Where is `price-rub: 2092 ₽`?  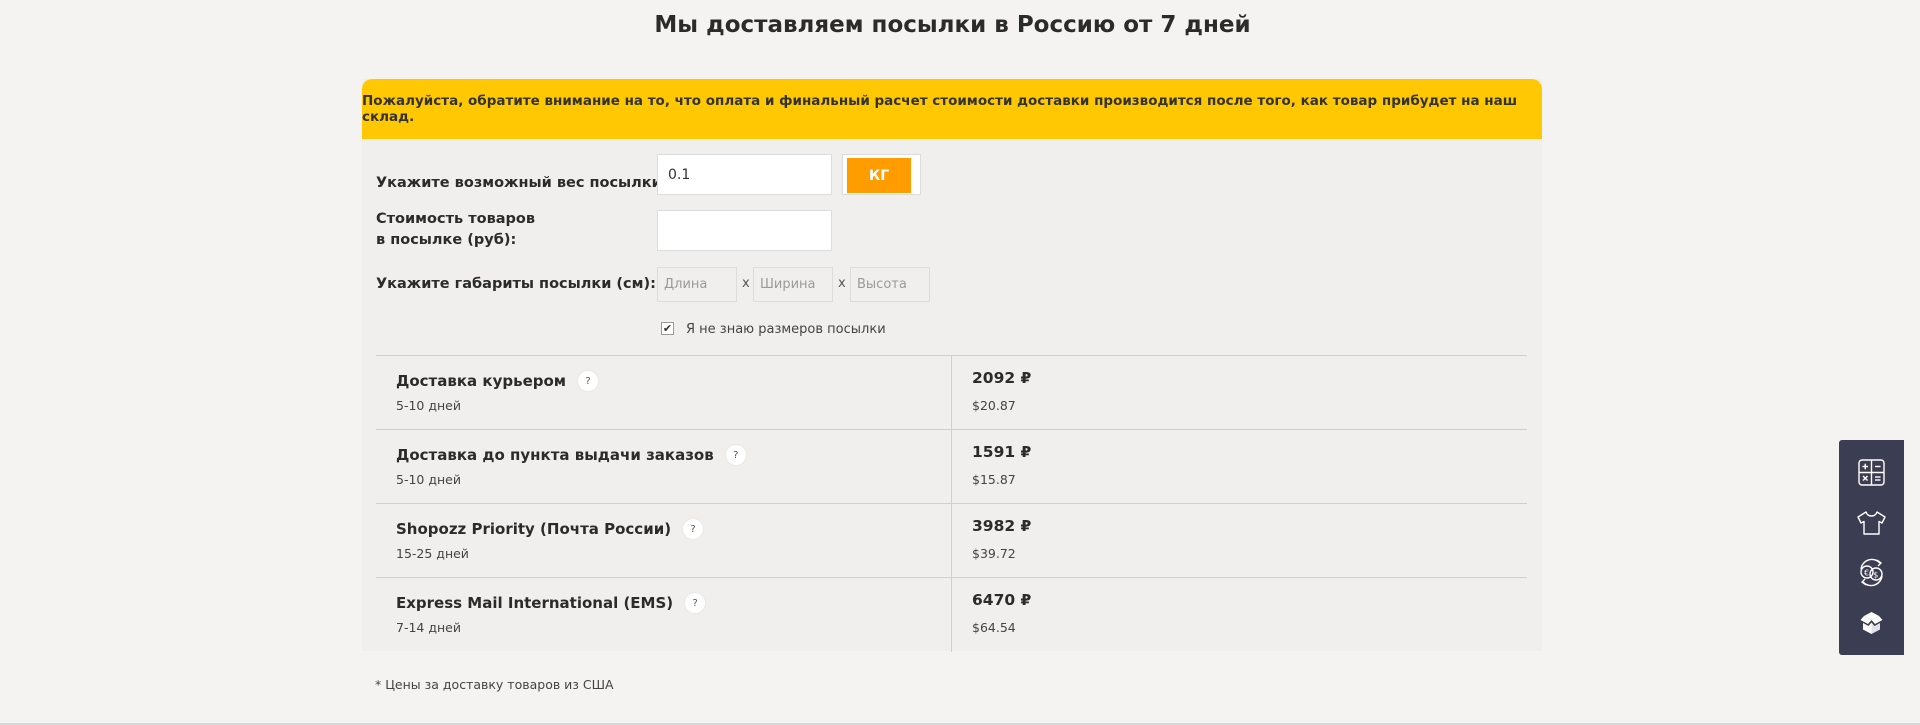
price-rub: 2092 ₽ is located at coordinates (1002, 378).